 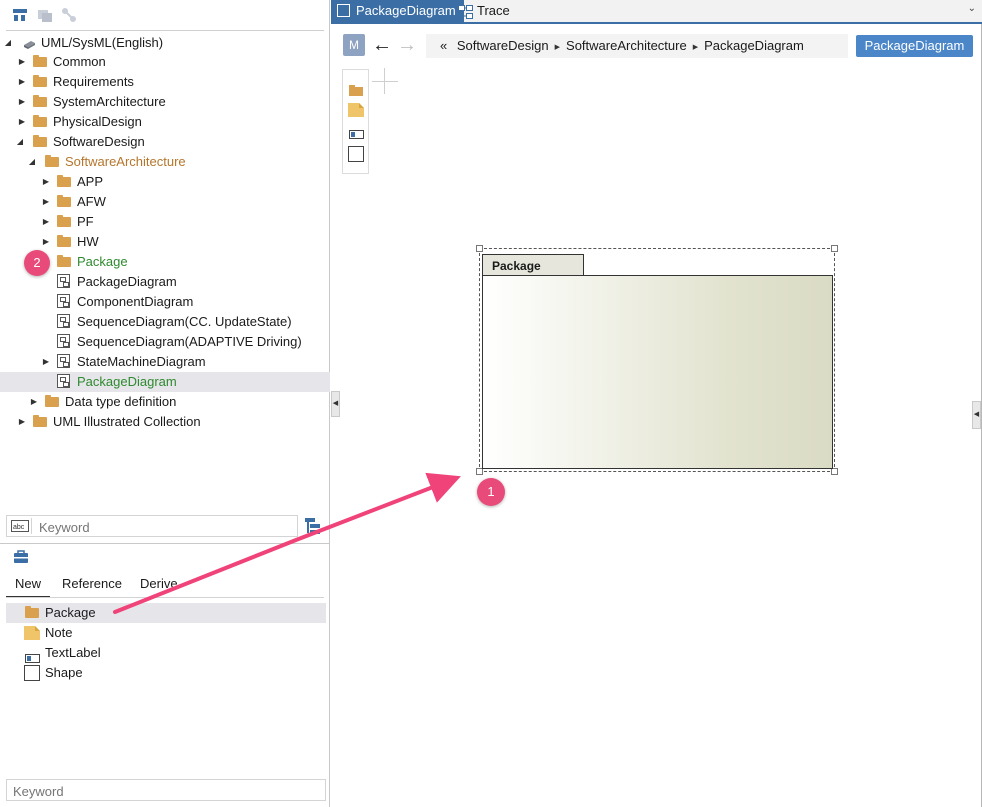 What do you see at coordinates (166, 653) in the screenshot?
I see `new-item-textlabel: TextLabel` at bounding box center [166, 653].